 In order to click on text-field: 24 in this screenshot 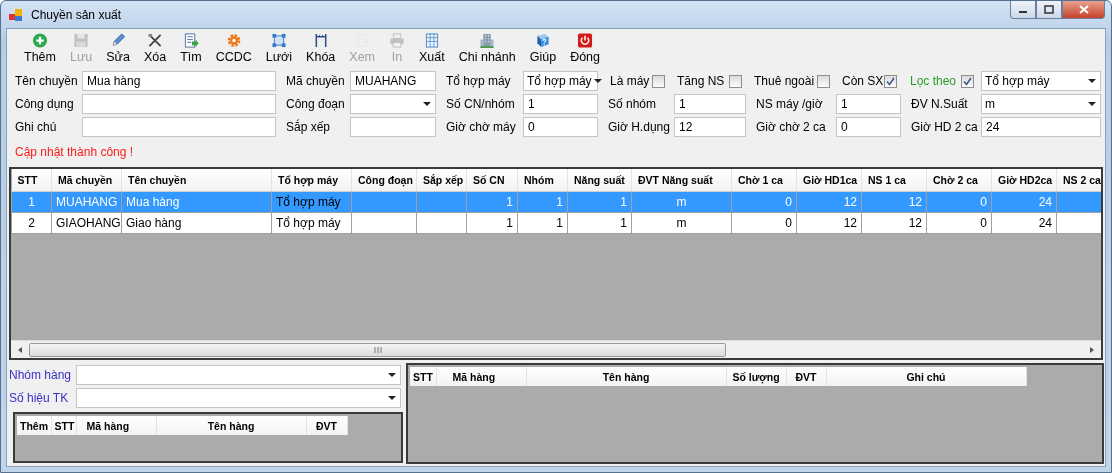, I will do `click(1041, 127)`.